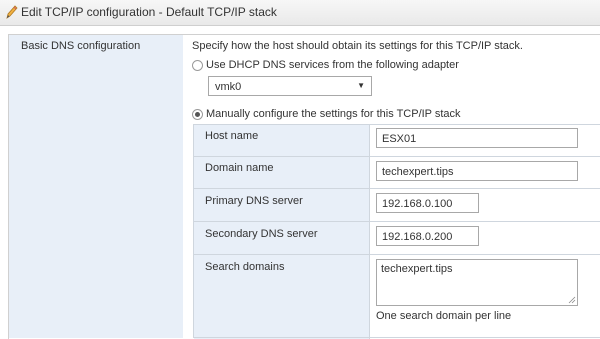  What do you see at coordinates (417, 237) in the screenshot?
I see `secondary-dns-value: 192.168.0.200` at bounding box center [417, 237].